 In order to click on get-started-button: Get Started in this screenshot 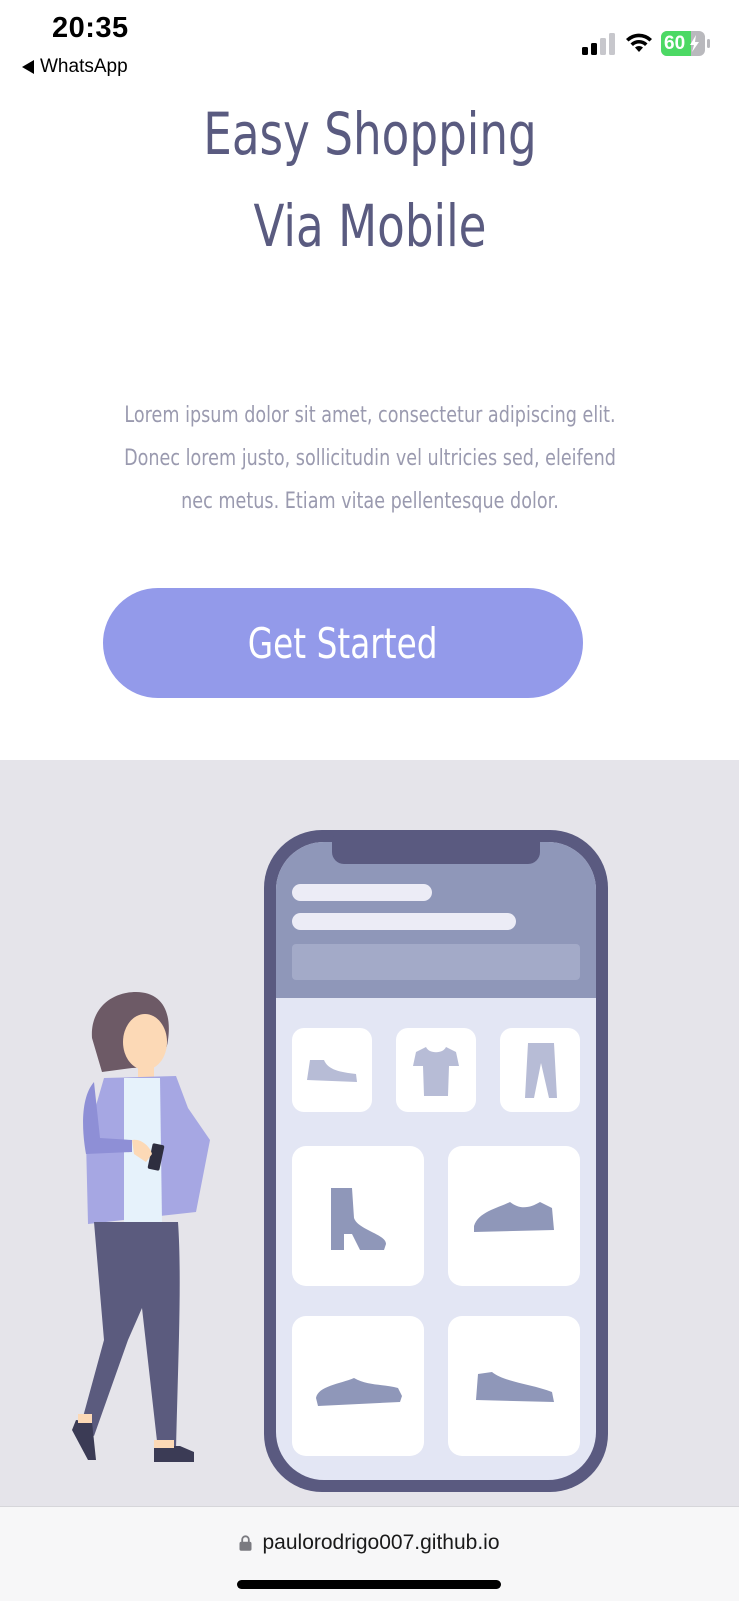, I will do `click(343, 643)`.